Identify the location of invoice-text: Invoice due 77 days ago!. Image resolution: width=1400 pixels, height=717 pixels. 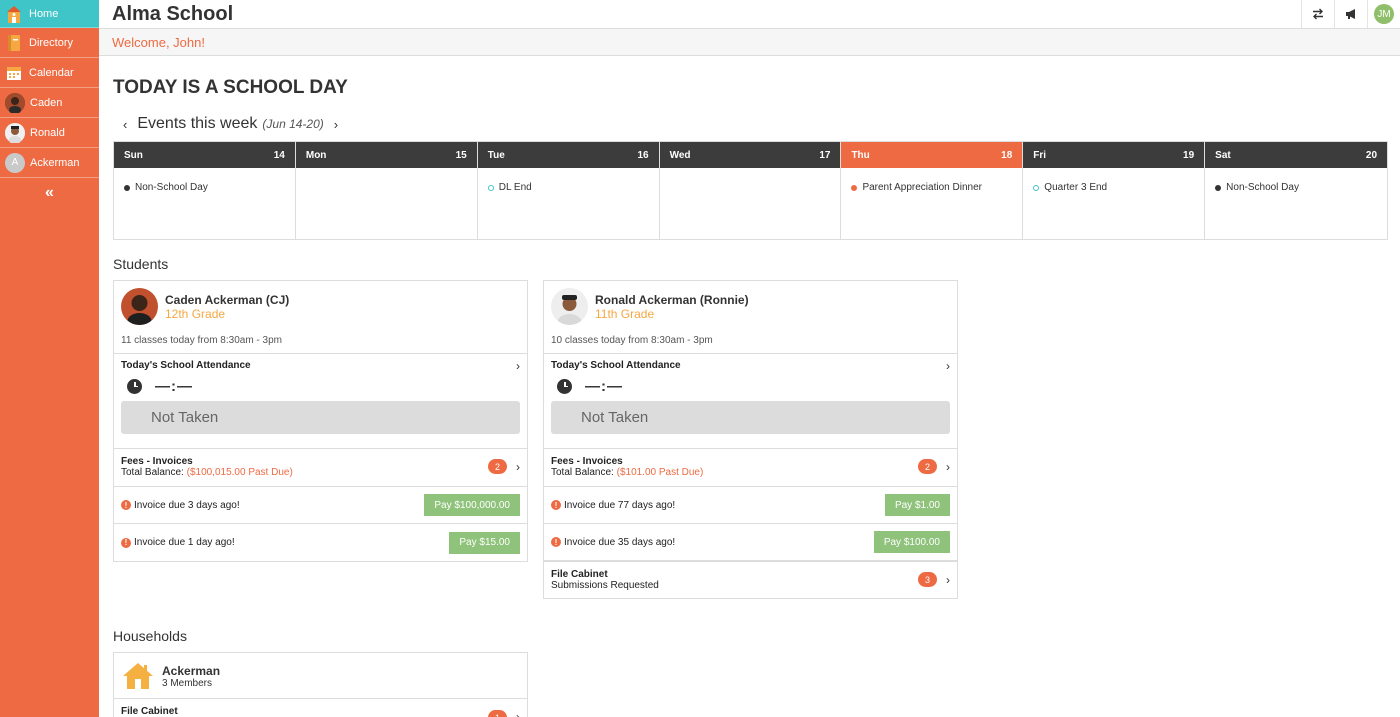
(620, 505).